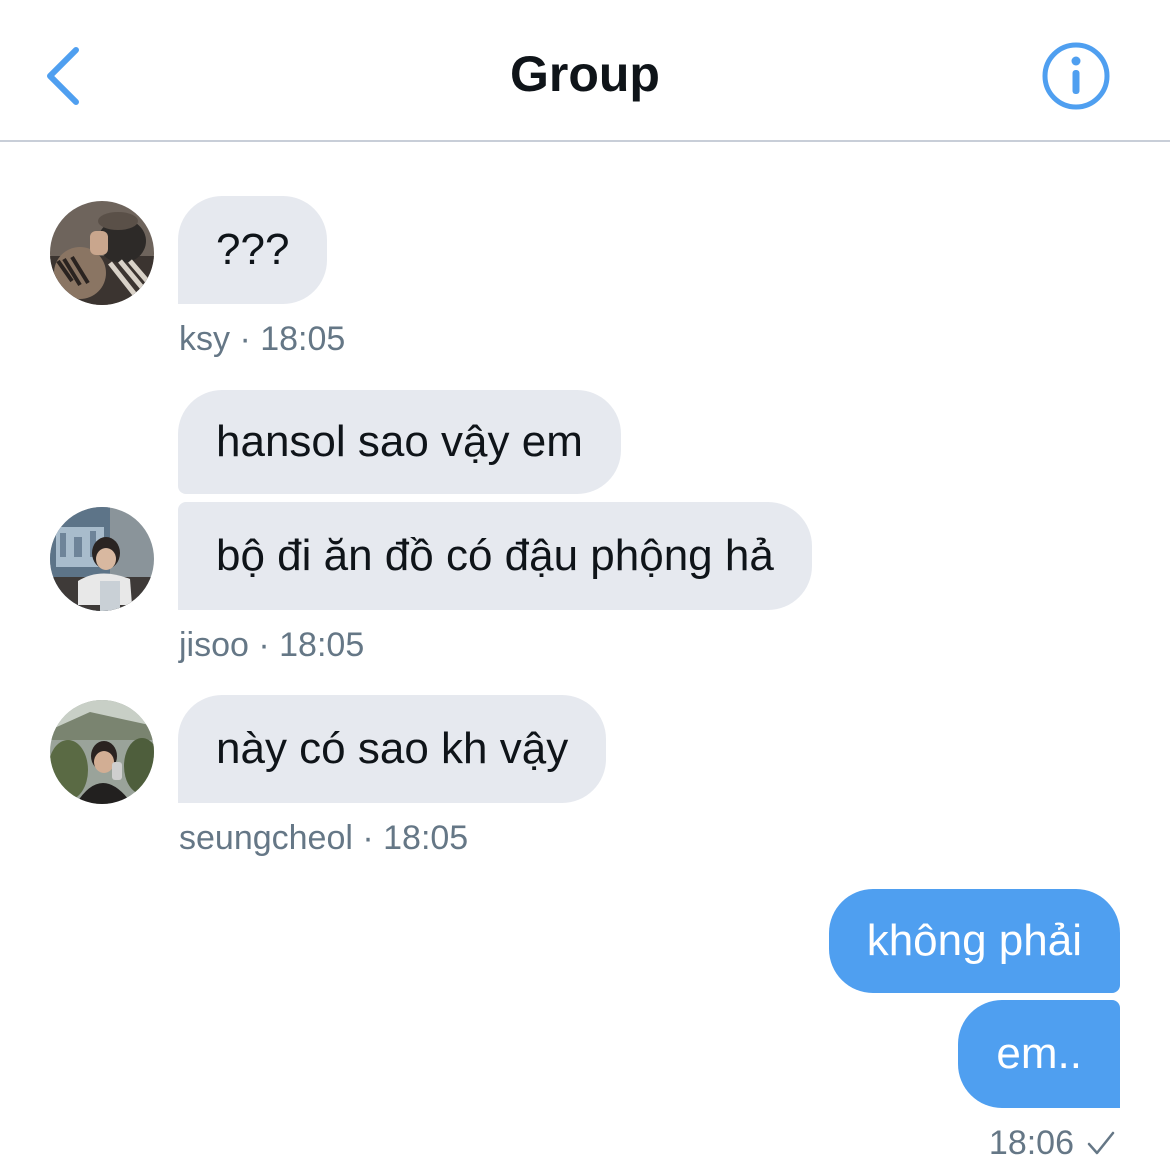 Image resolution: width=1170 pixels, height=1174 pixels. I want to click on message-bubble: bộ đi ăn đồ có đậu phộng hả, so click(495, 556).